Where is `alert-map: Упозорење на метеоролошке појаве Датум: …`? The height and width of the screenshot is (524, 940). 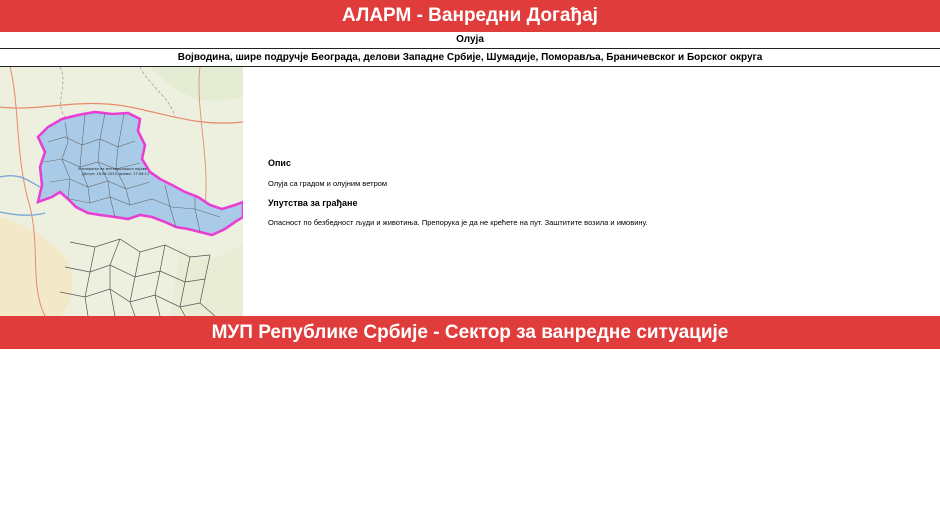
alert-map: Упозорење на метеоролошке појаве Датум: … is located at coordinates (121, 191).